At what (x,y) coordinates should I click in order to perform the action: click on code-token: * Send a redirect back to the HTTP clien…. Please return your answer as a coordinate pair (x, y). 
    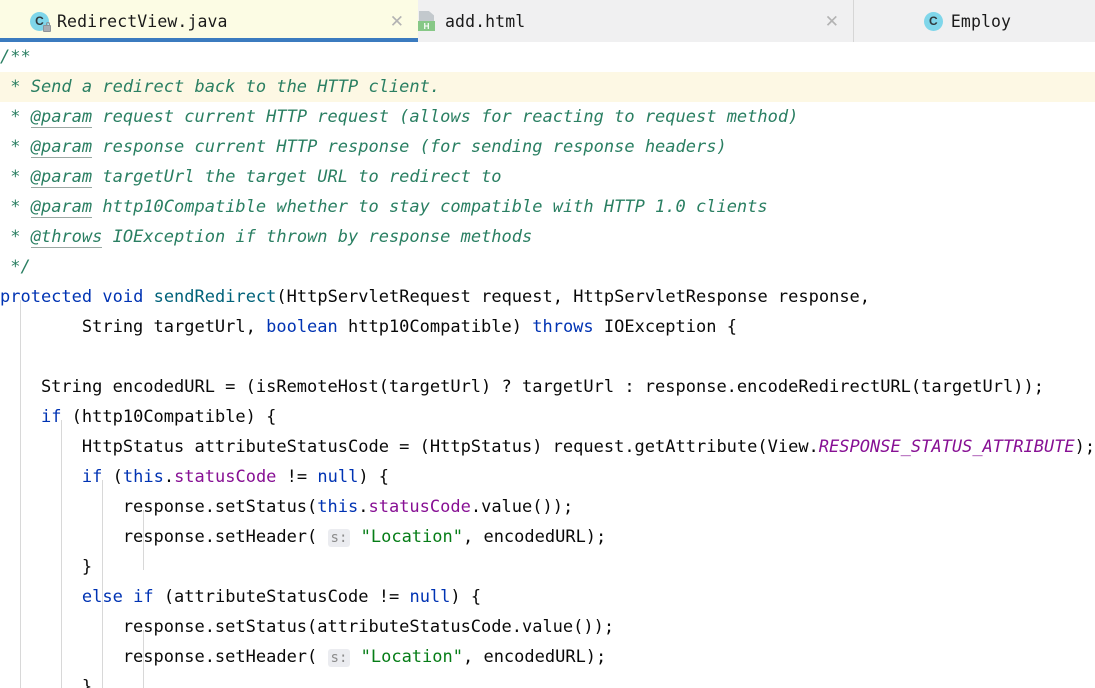
    Looking at the image, I should click on (220, 87).